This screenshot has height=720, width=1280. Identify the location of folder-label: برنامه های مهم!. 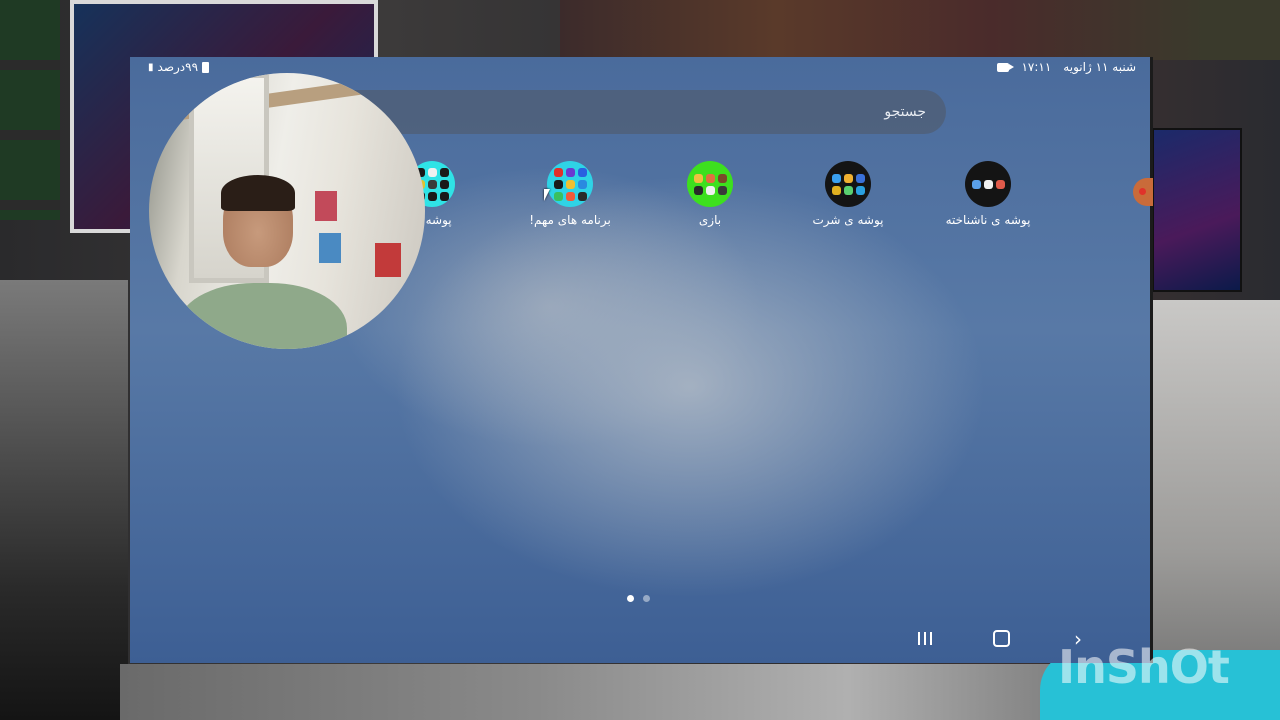
(570, 220).